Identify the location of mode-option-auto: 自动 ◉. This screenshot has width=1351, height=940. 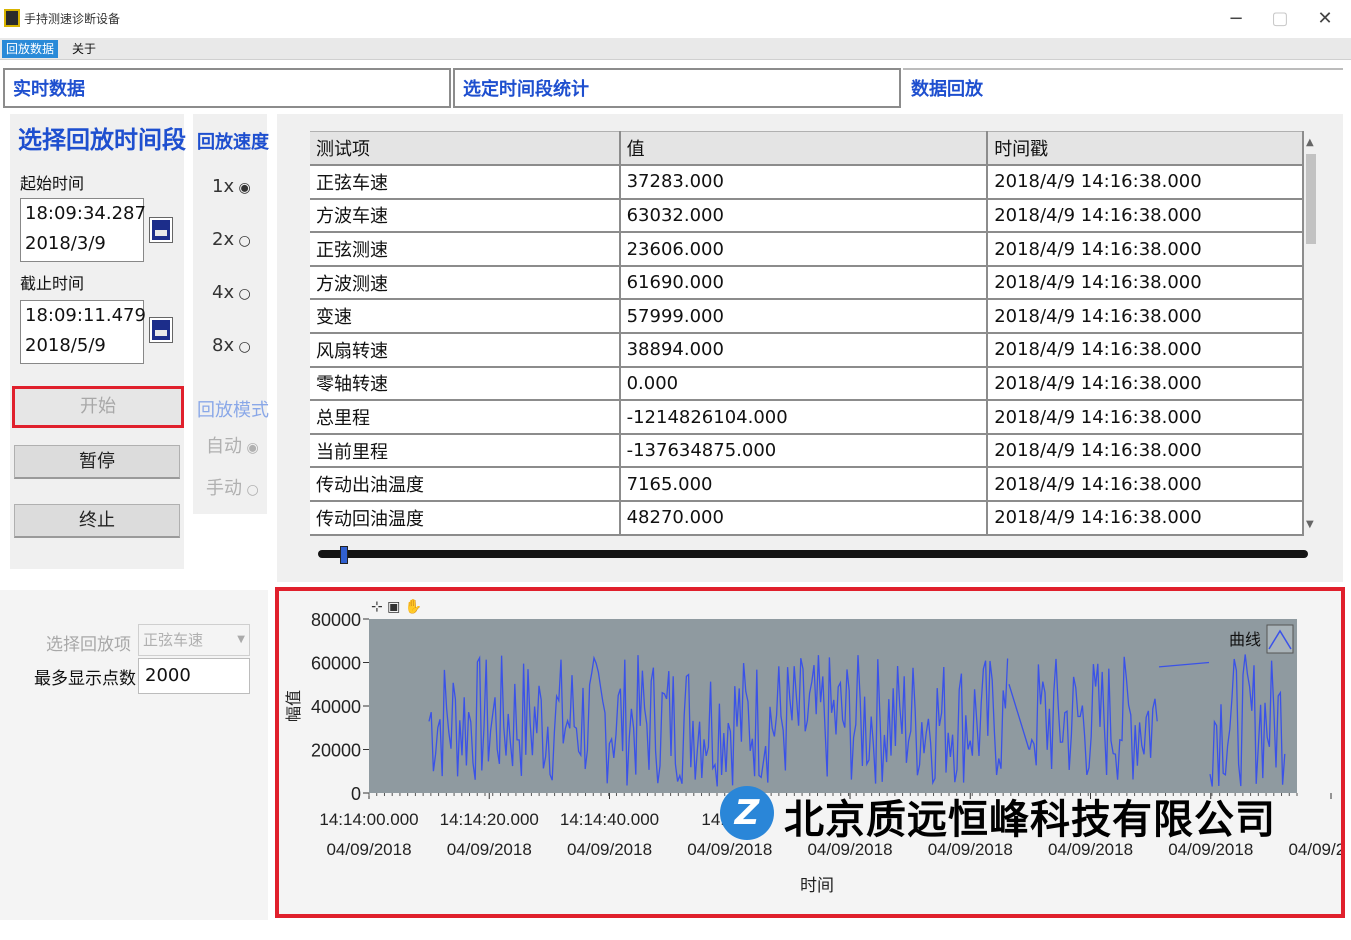
(232, 445).